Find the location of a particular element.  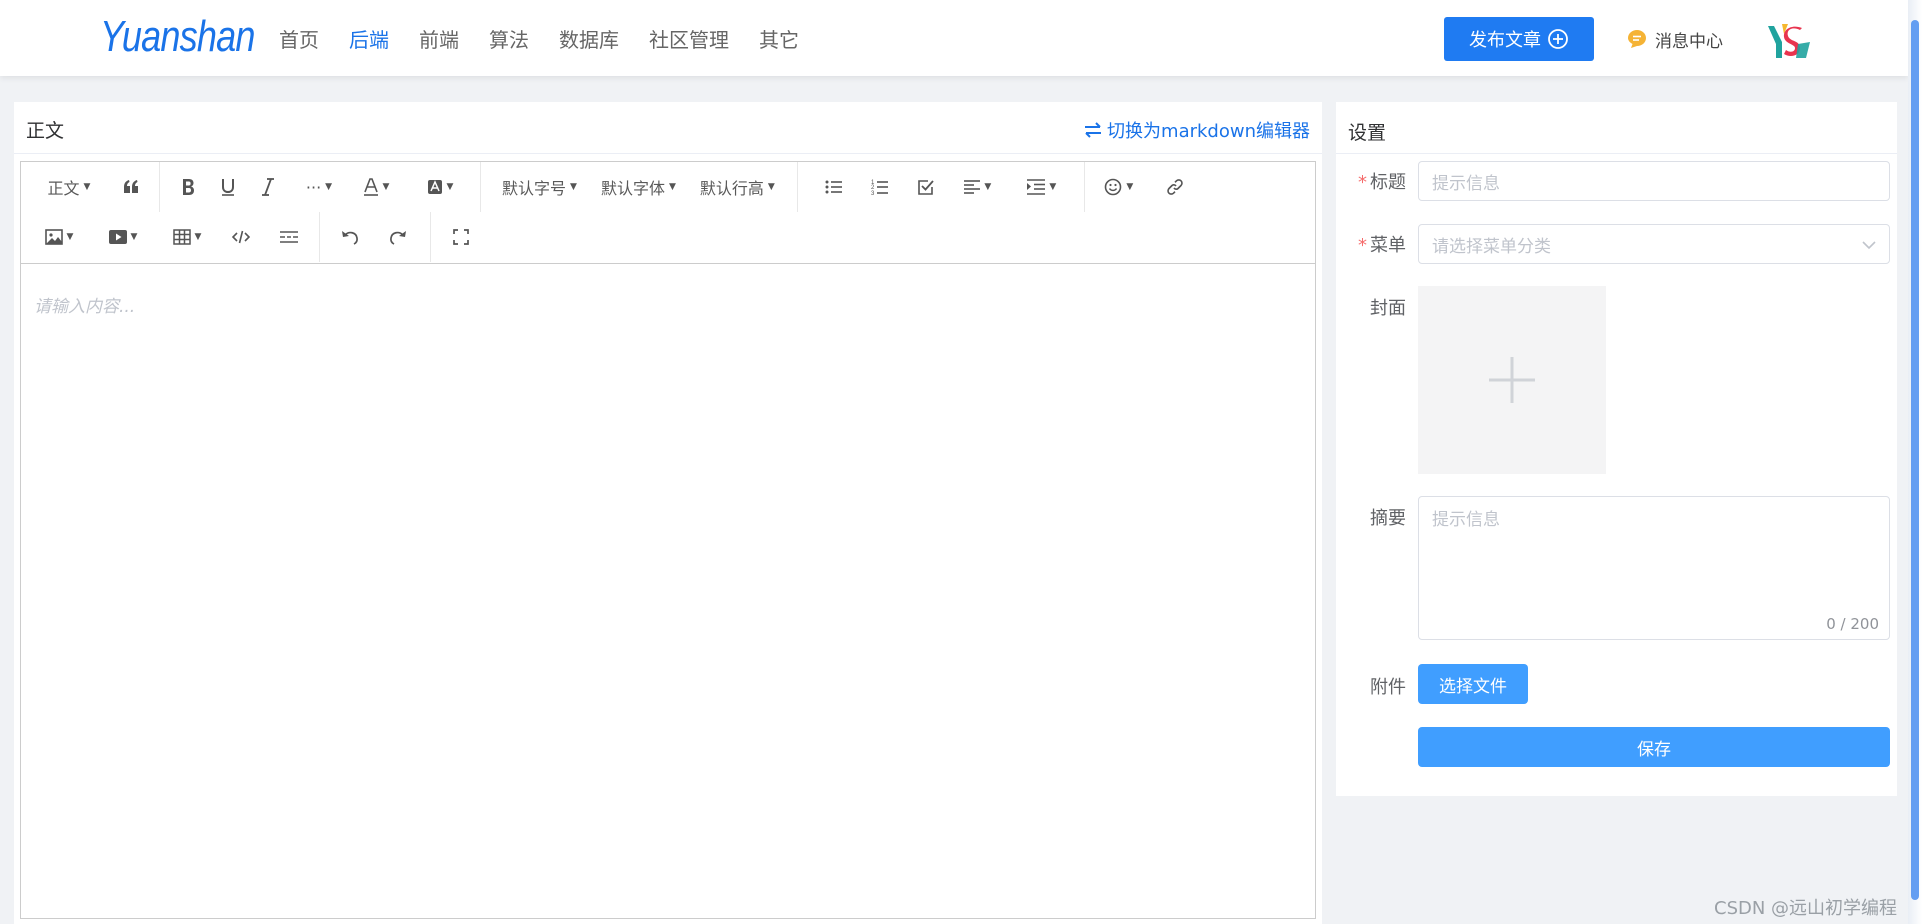

align-dropdown: ▼ is located at coordinates (978, 187).